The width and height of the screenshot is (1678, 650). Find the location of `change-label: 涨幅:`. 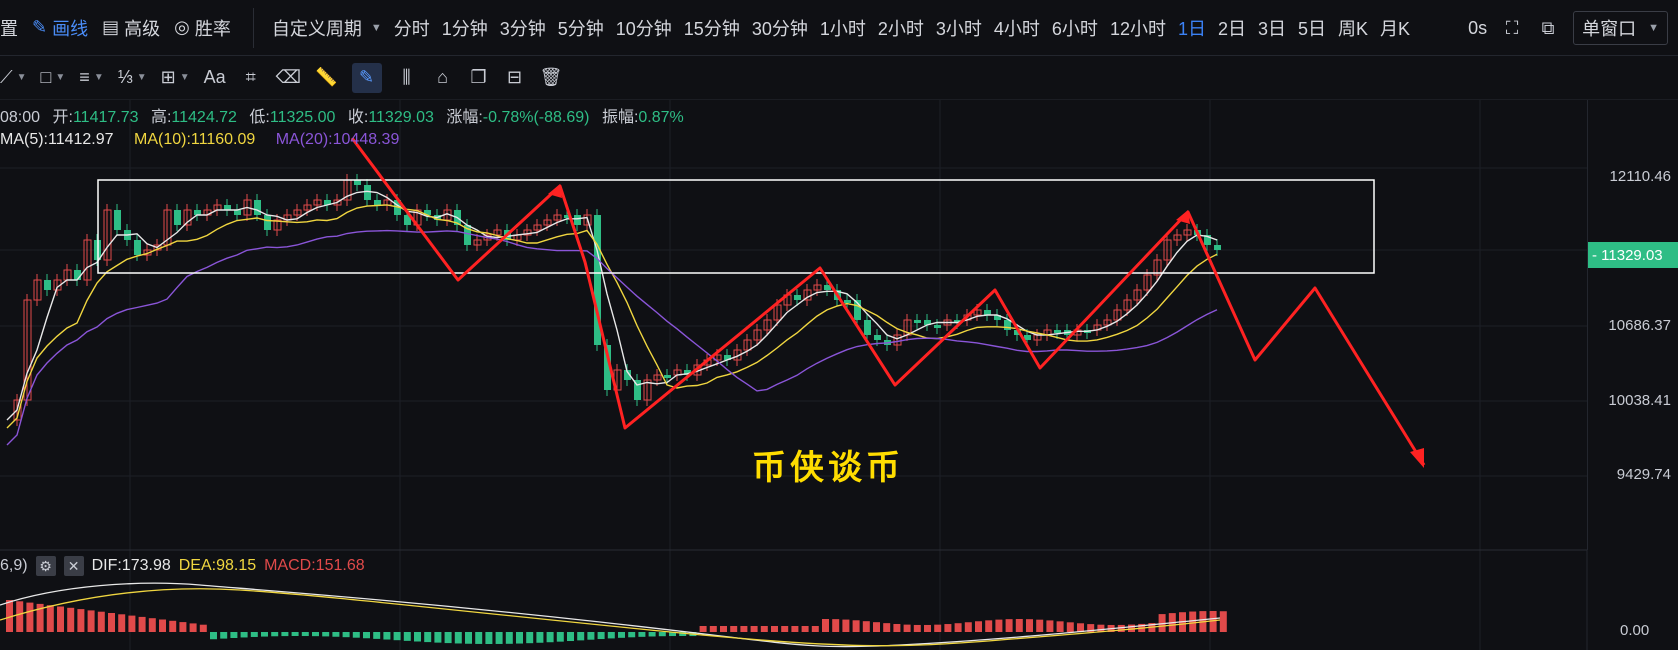

change-label: 涨幅: is located at coordinates (464, 117).